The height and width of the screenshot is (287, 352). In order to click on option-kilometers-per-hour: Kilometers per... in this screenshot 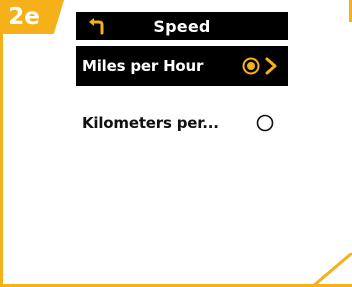, I will do `click(182, 123)`.